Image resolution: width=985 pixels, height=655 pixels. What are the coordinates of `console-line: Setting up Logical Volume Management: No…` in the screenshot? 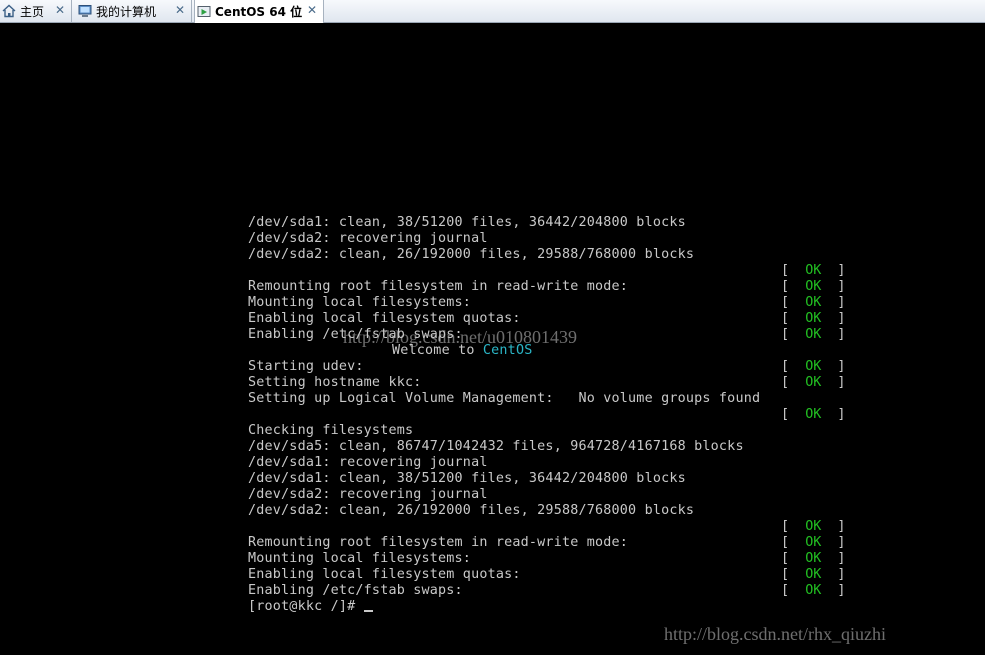 It's located at (504, 398).